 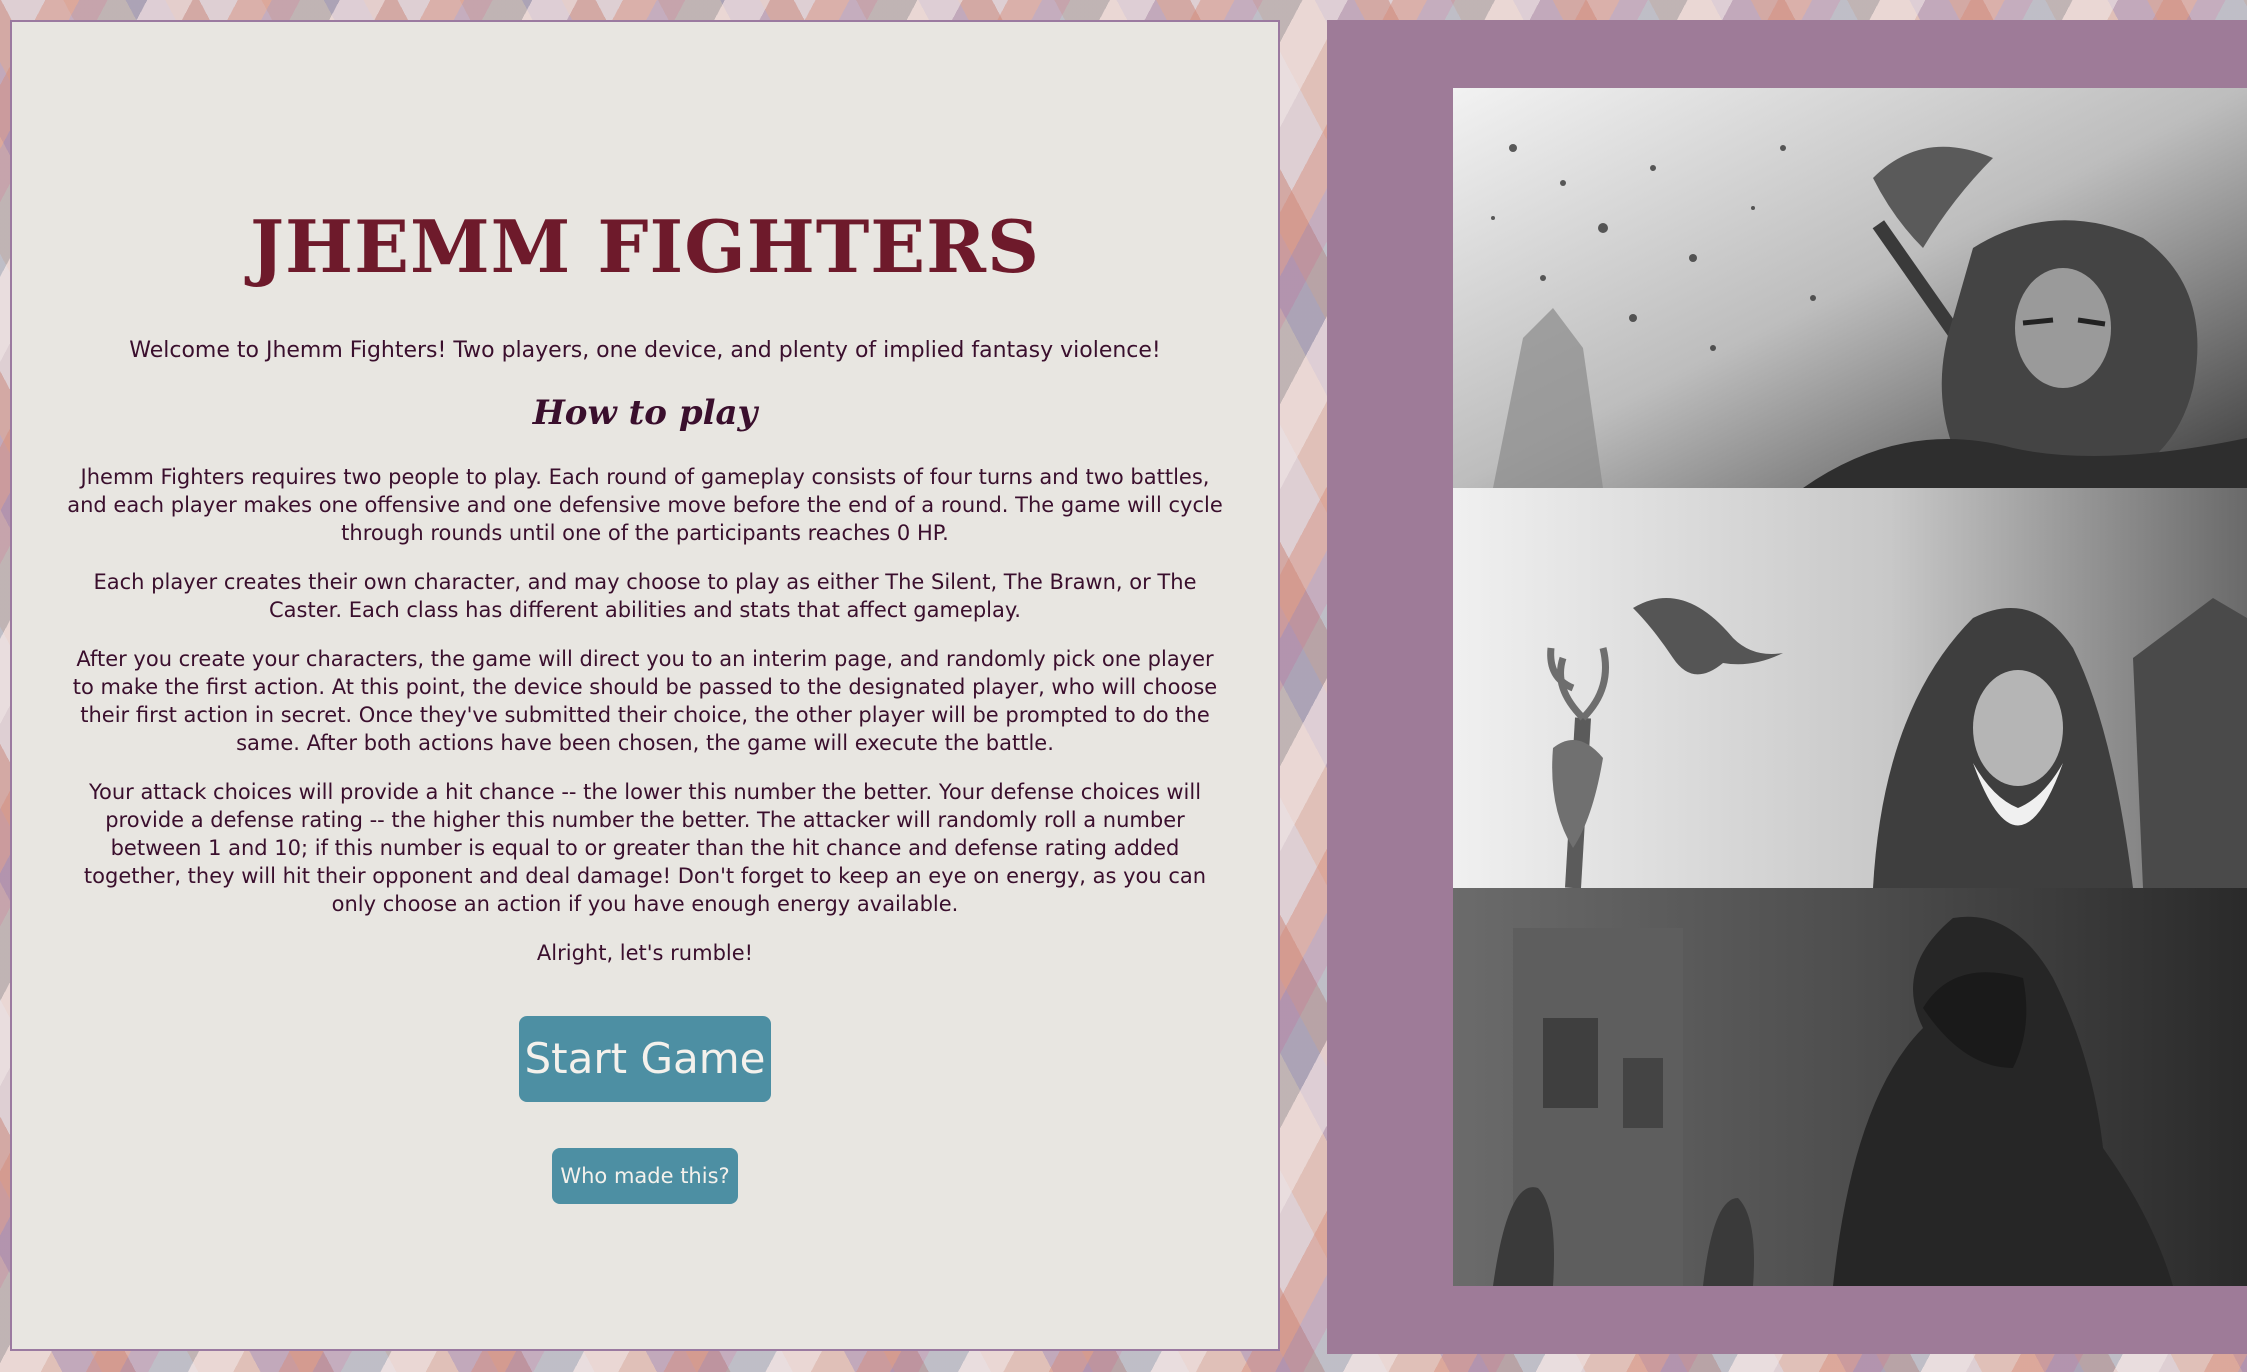 What do you see at coordinates (645, 953) in the screenshot?
I see `closing-line: Alright, let's rumble!` at bounding box center [645, 953].